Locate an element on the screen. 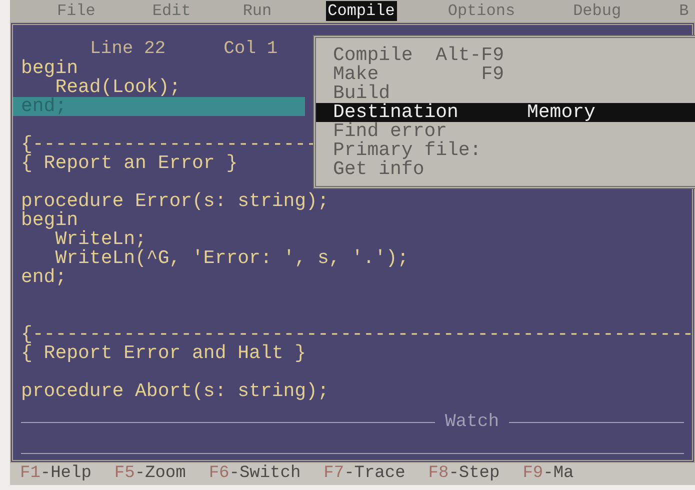  function-key-hint: F6-Switch is located at coordinates (254, 474).